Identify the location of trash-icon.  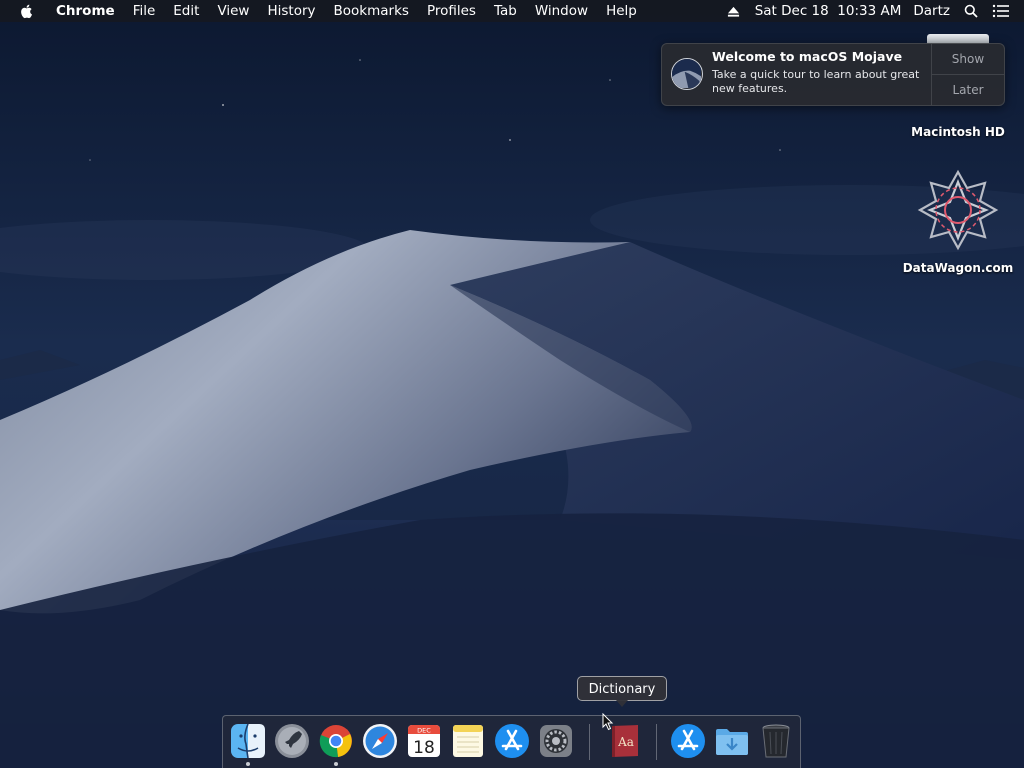
(776, 741).